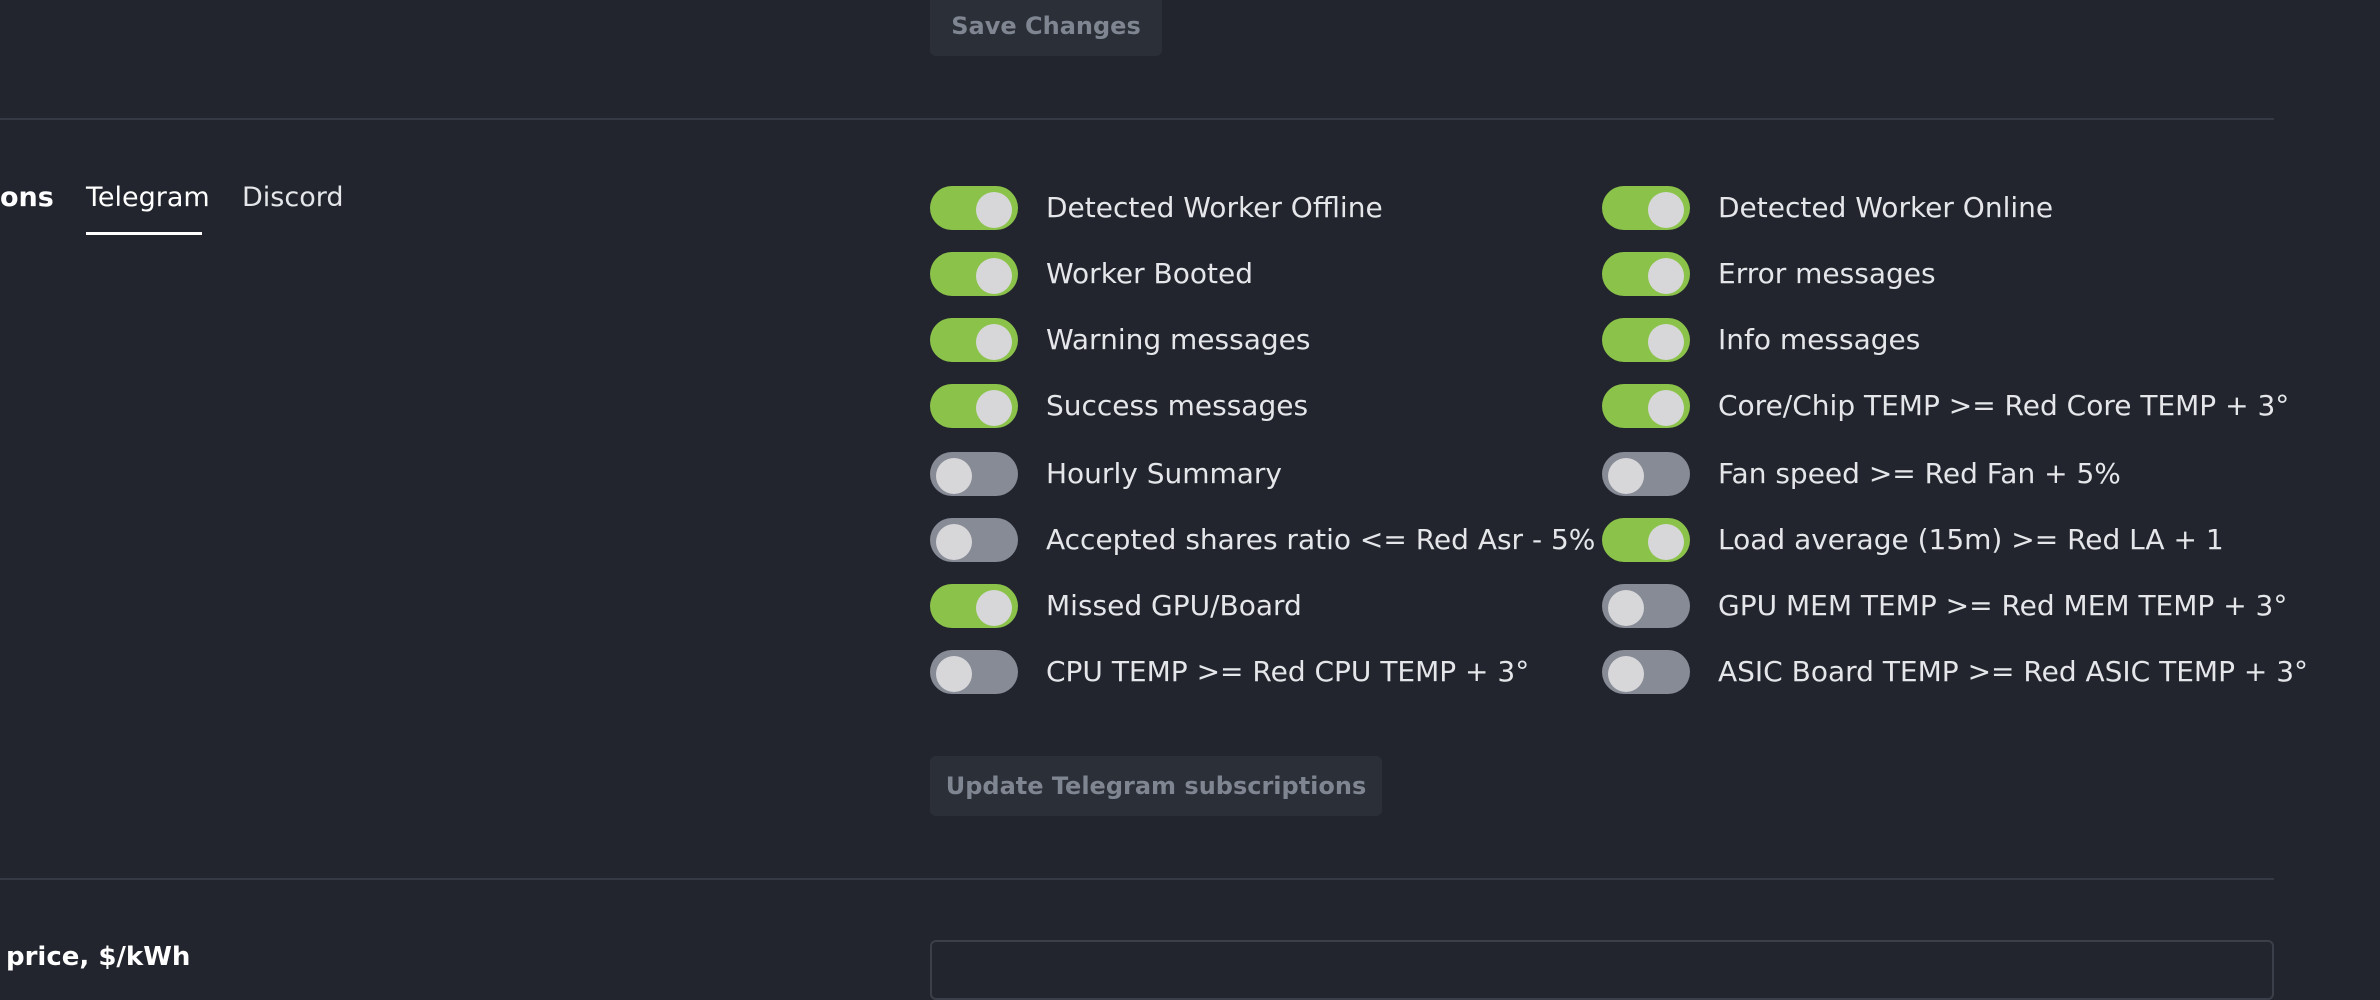 The height and width of the screenshot is (1000, 2380). I want to click on toggle-row: Missed GPU/Board, so click(1116, 606).